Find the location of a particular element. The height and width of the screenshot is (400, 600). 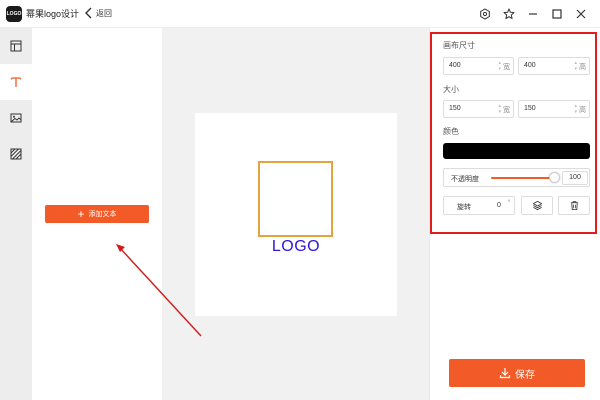

delete-button is located at coordinates (574, 205).